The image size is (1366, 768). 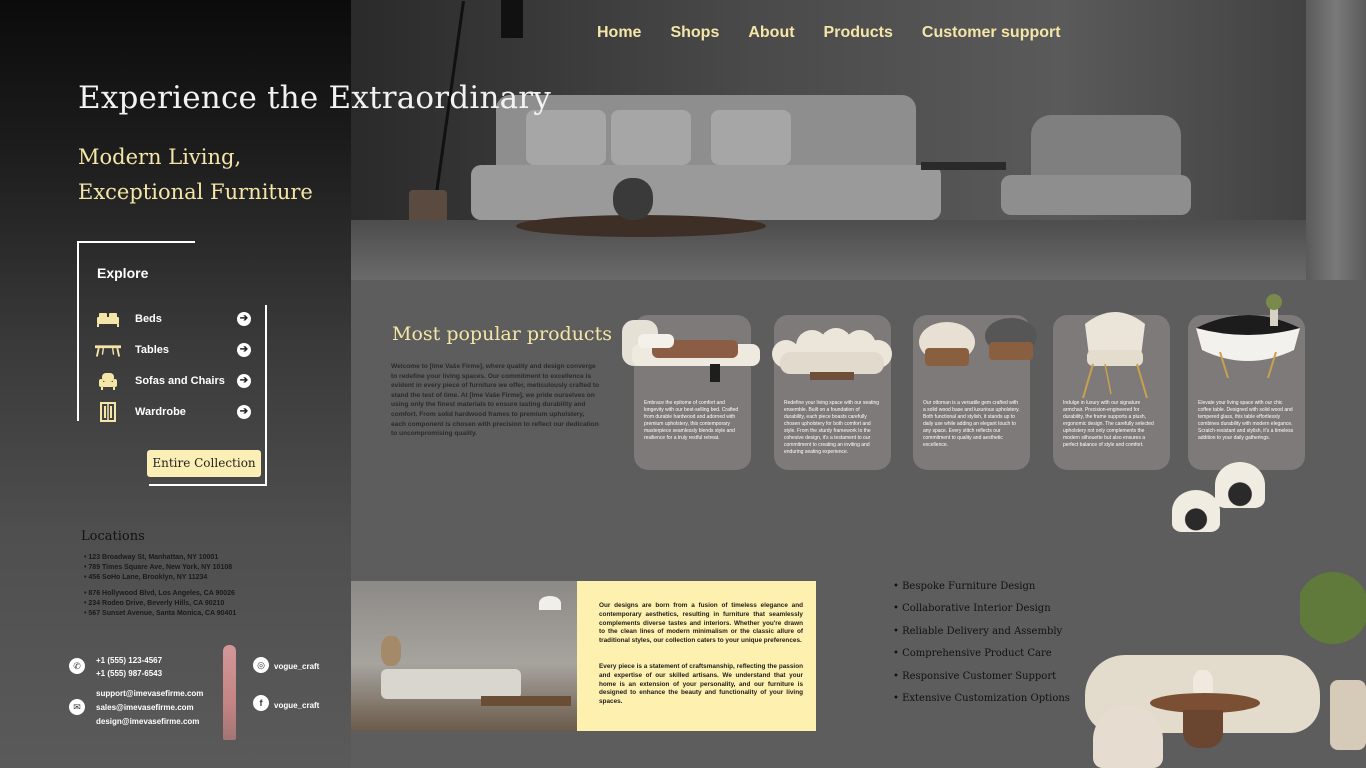 I want to click on wardrobe-icon, so click(x=108, y=411).